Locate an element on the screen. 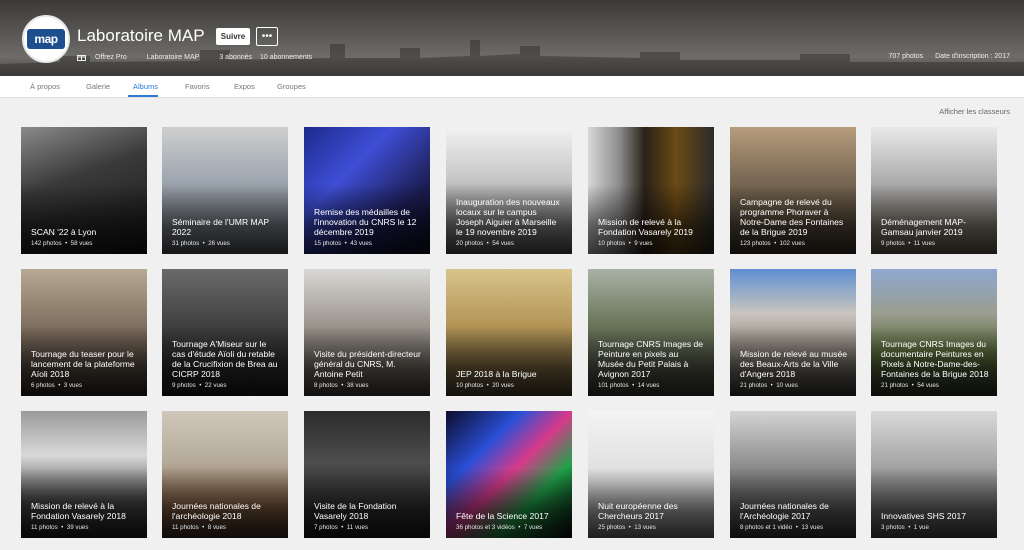 The width and height of the screenshot is (1024, 550). album-meta: 10 photos • 9 vues is located at coordinates (625, 243).